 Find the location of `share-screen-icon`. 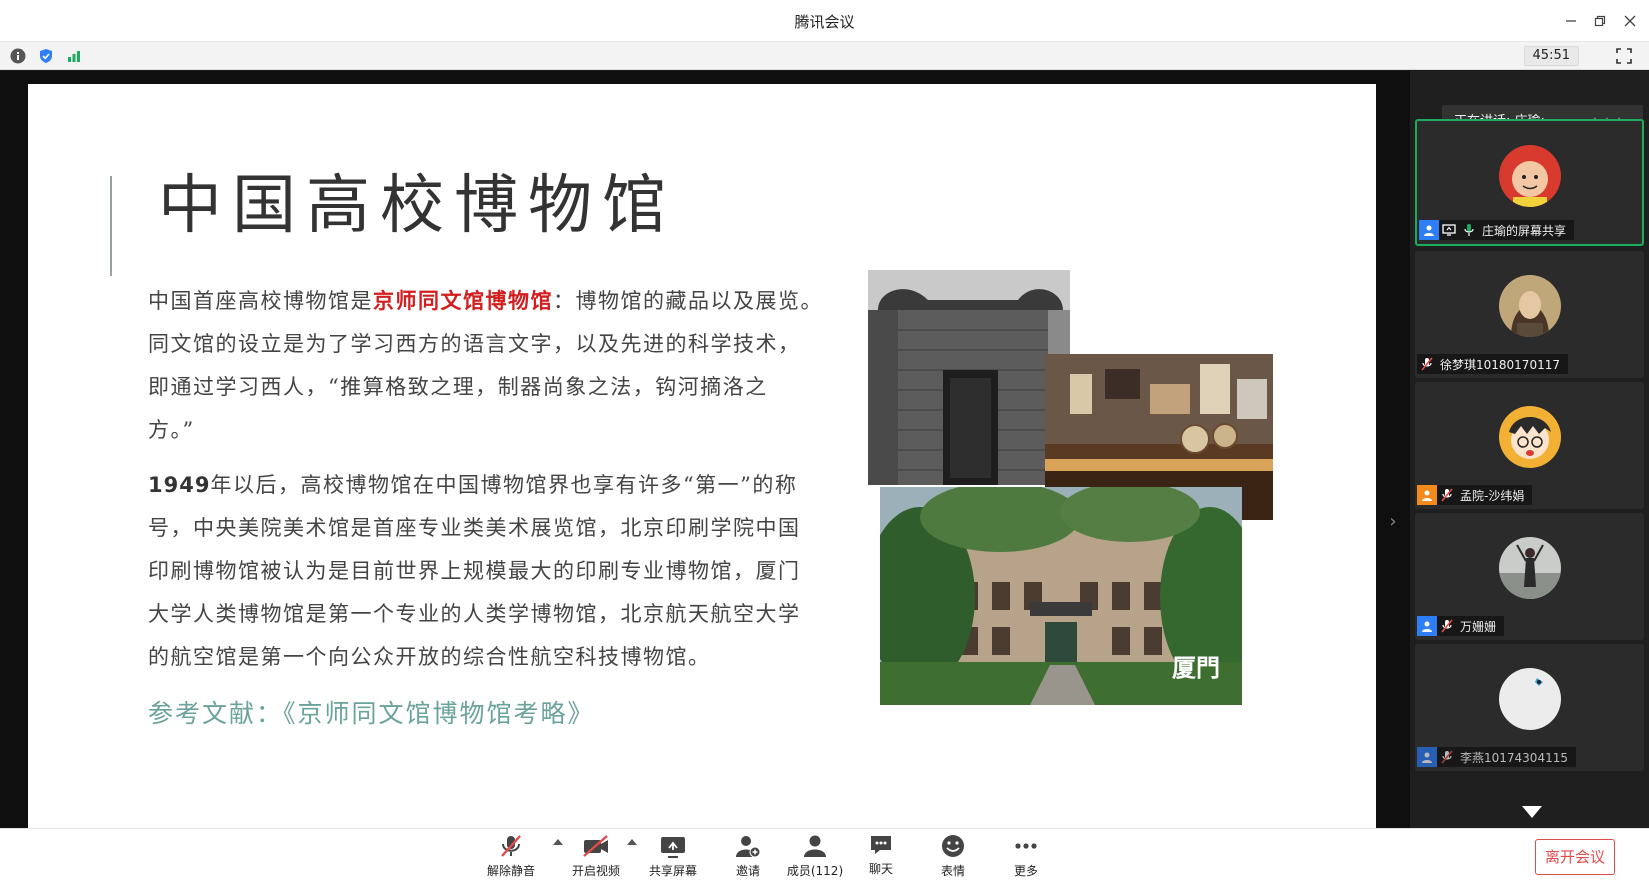

share-screen-icon is located at coordinates (673, 847).